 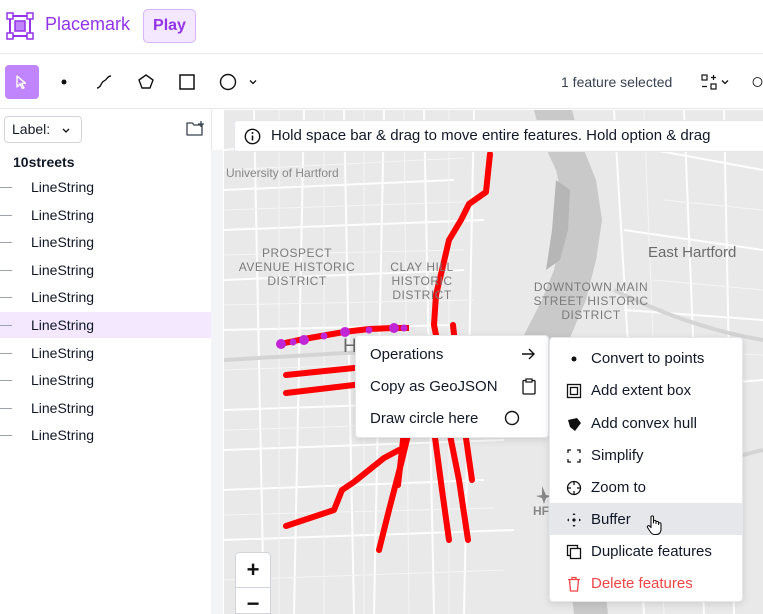 What do you see at coordinates (574, 359) in the screenshot?
I see `dot-icon` at bounding box center [574, 359].